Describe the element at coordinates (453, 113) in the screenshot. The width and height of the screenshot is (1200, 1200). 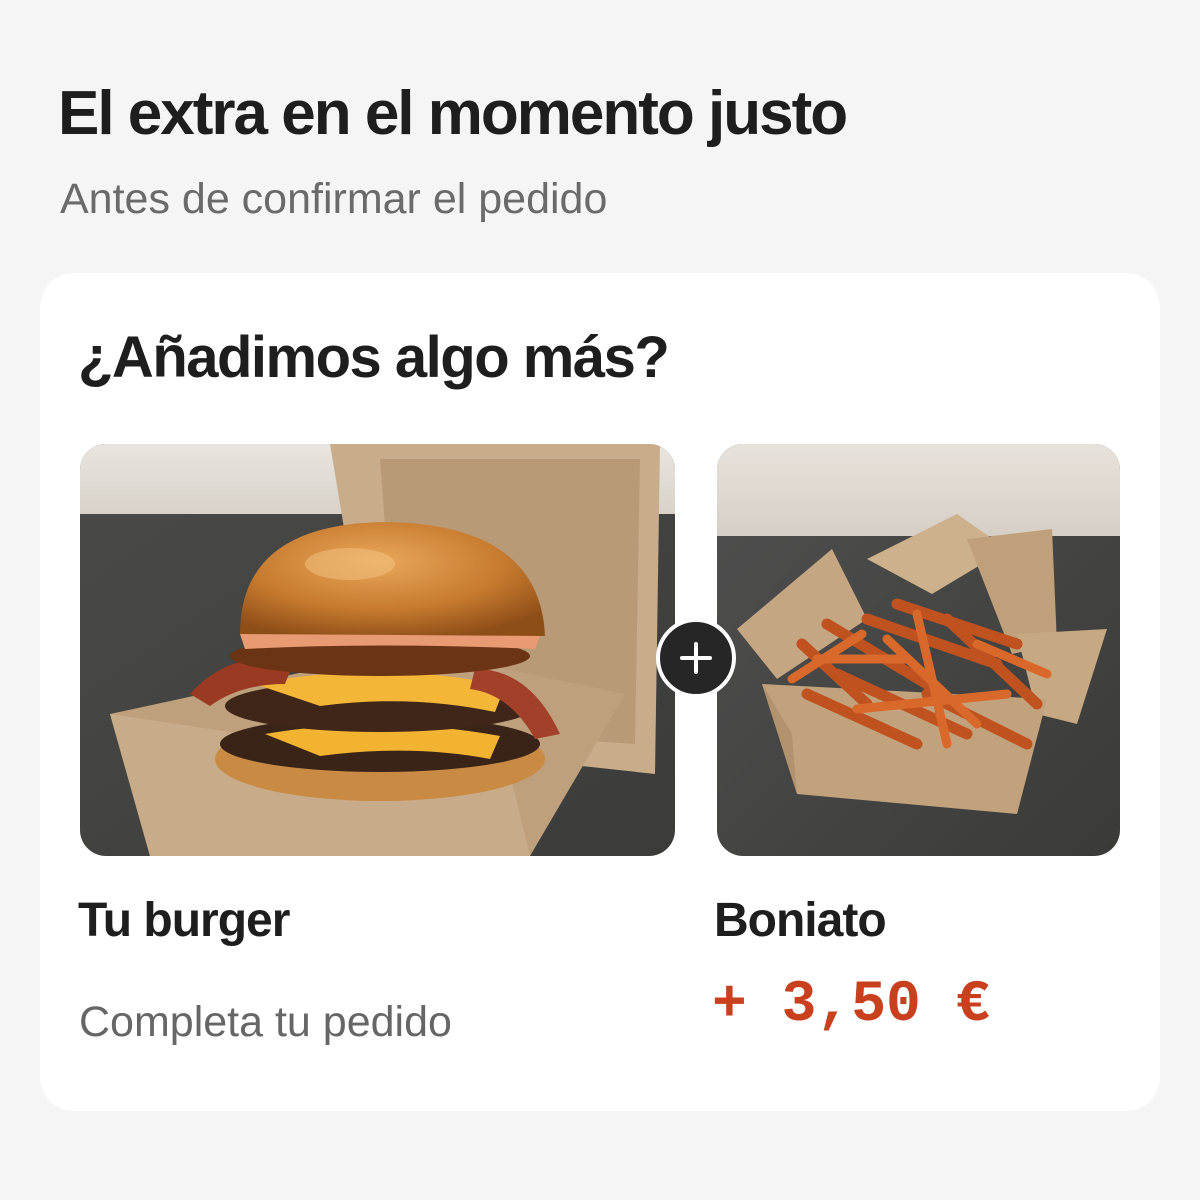
I see `page-title: El extra en el momento justo` at that location.